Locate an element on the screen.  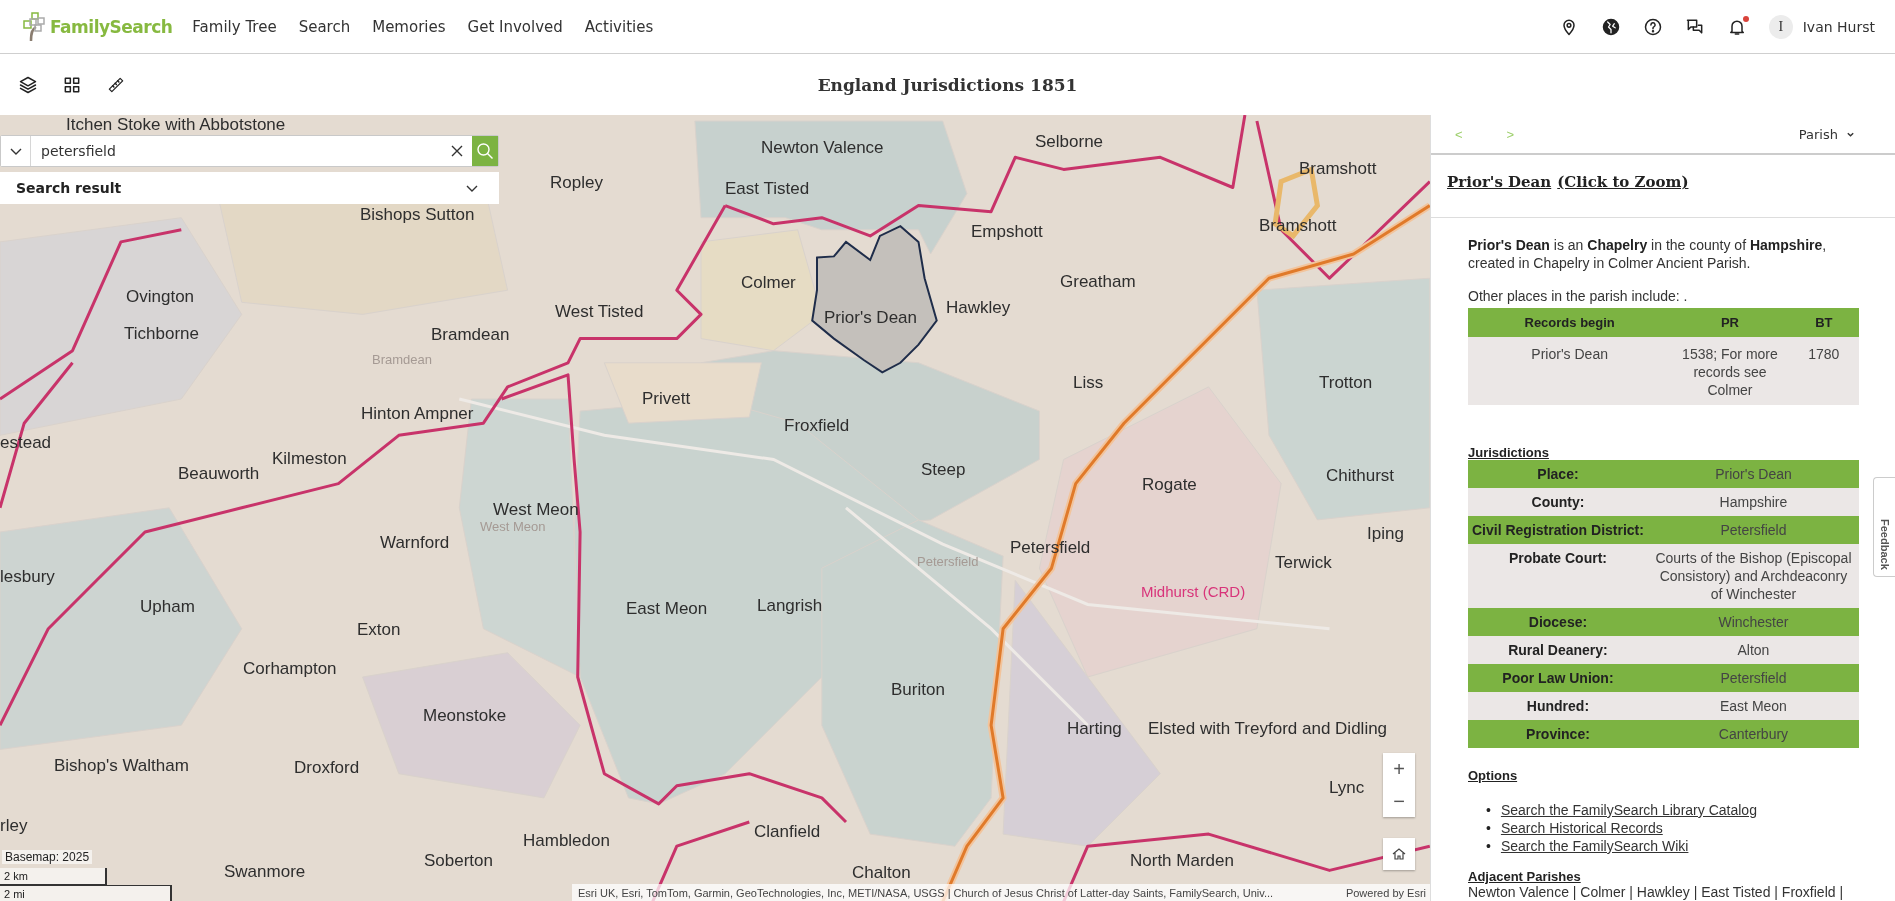
user-avatar: I is located at coordinates (1780, 26).